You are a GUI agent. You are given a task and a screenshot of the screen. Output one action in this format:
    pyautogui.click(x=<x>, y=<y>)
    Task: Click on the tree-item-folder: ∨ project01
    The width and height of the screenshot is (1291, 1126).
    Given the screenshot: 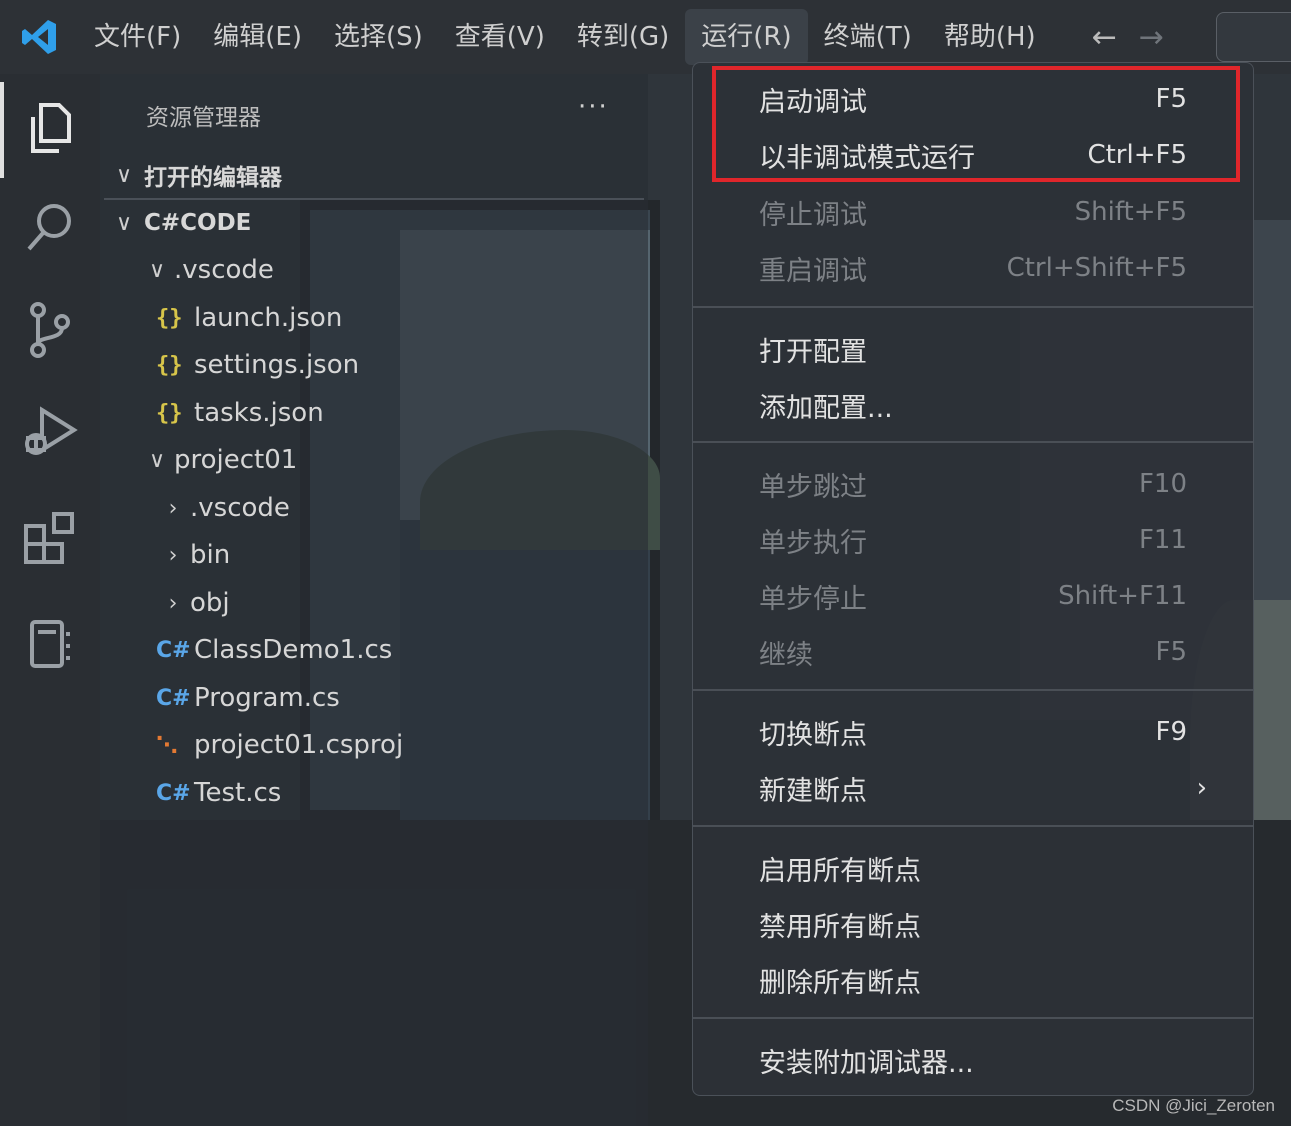 What is the action you would take?
    pyautogui.click(x=218, y=460)
    